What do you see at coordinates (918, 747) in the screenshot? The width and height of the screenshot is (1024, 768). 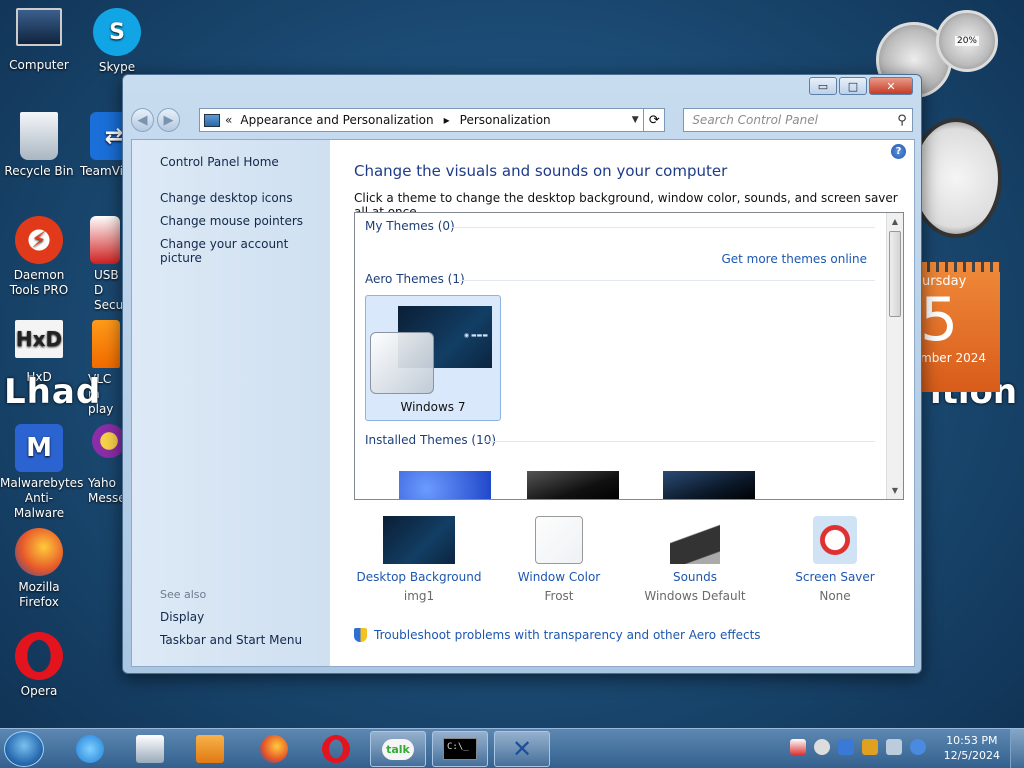 I see `volume-tray-icon` at bounding box center [918, 747].